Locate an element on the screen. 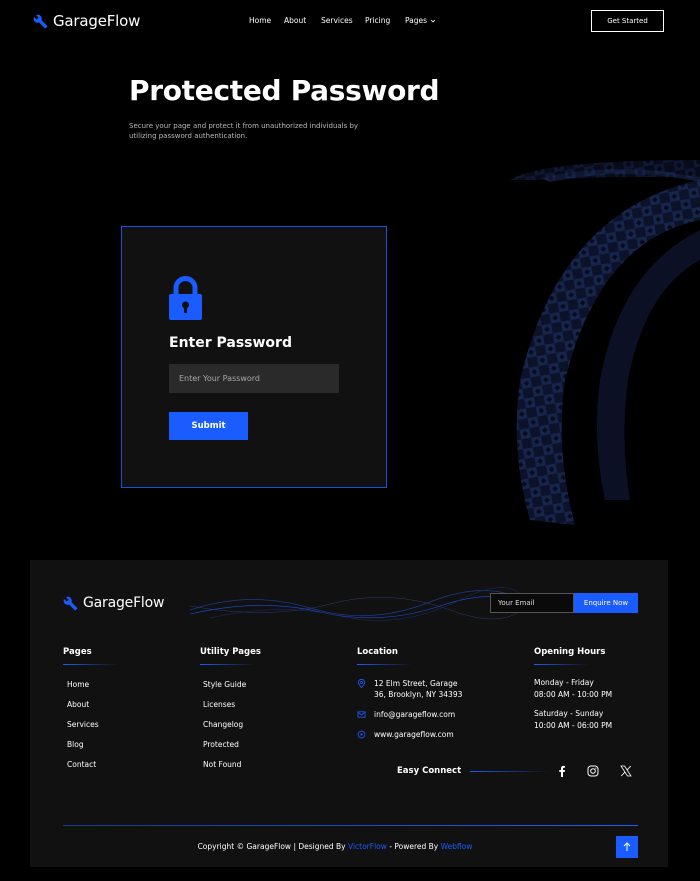  footer-link-blog: Blog is located at coordinates (83, 750).